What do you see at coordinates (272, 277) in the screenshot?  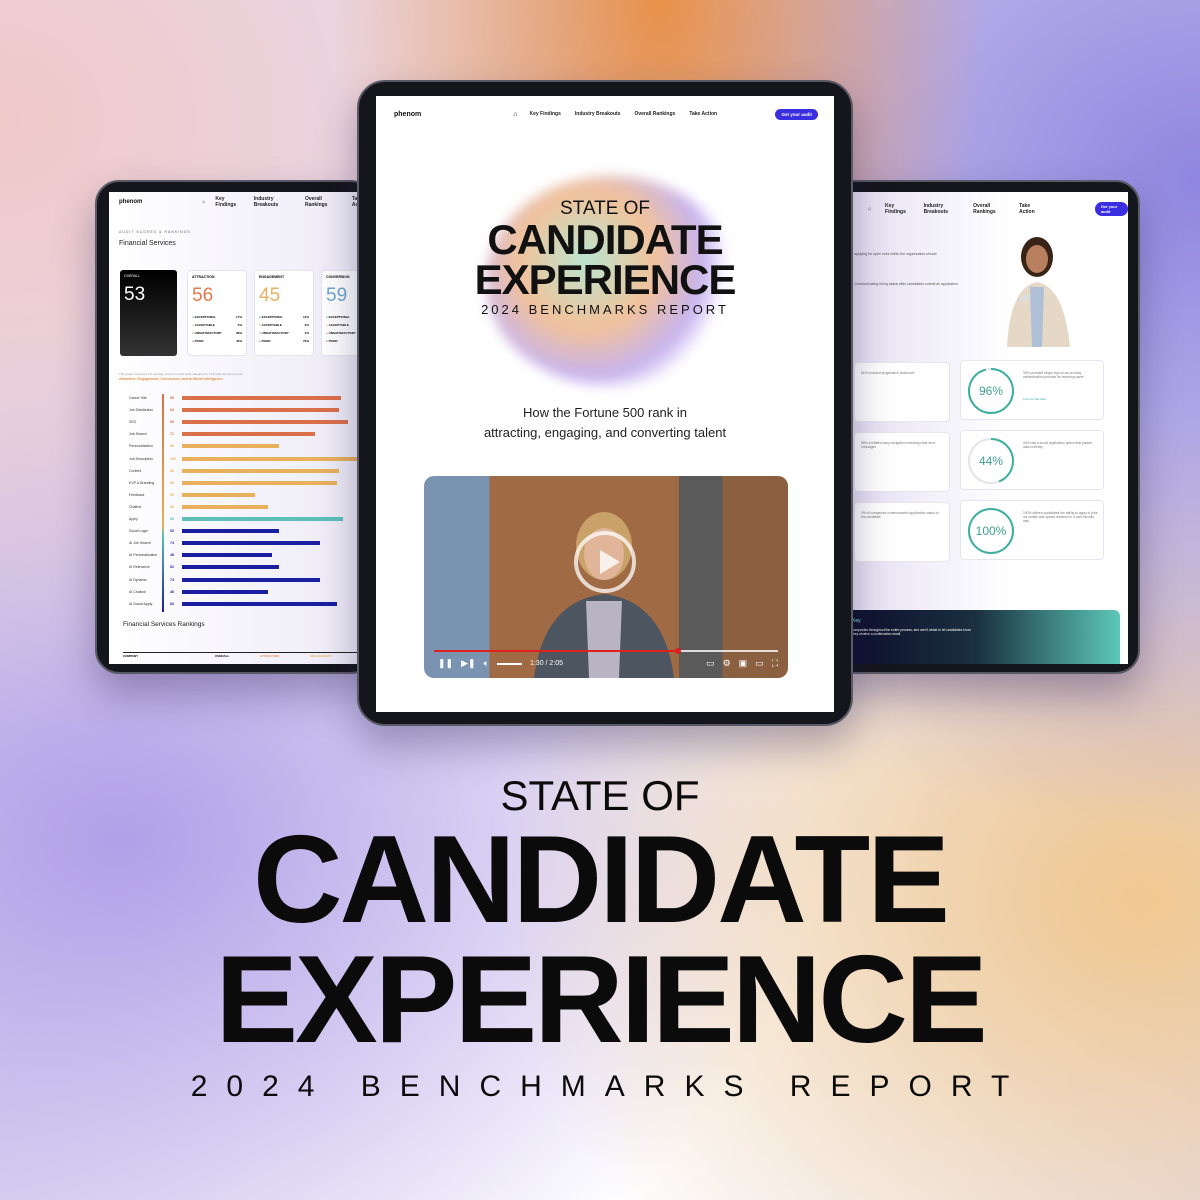 I see `score-label: ENGAGEMENT` at bounding box center [272, 277].